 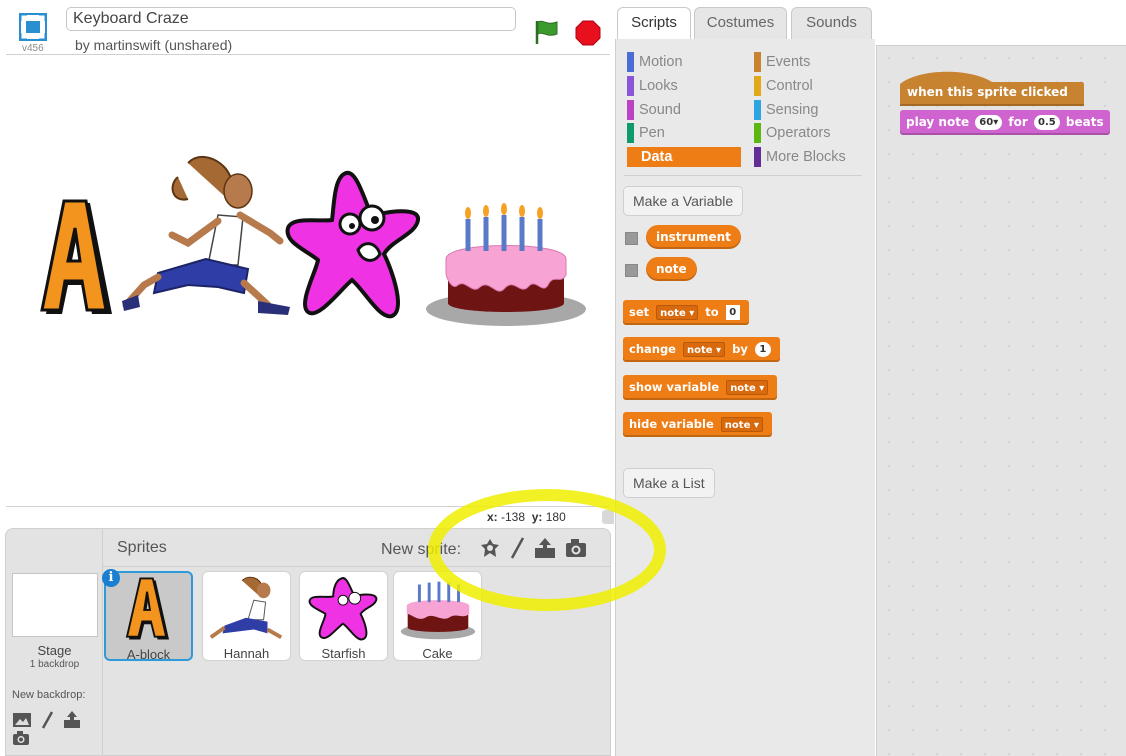 What do you see at coordinates (732, 312) in the screenshot?
I see `value-input: 0` at bounding box center [732, 312].